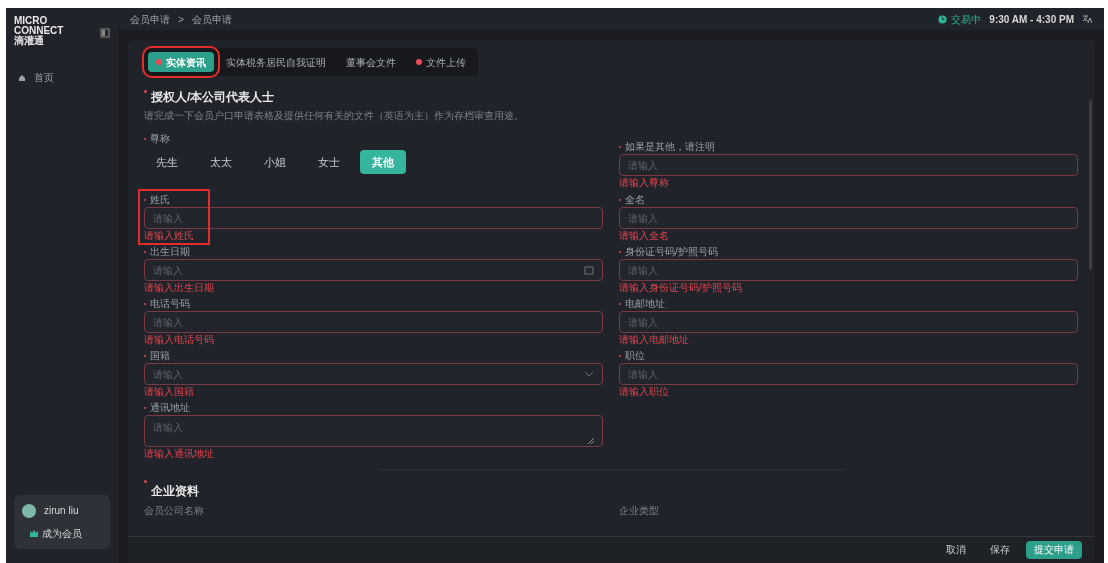 This screenshot has width=1108, height=563. What do you see at coordinates (150, 19) in the screenshot?
I see `breadcrumb-link: 会员申请` at bounding box center [150, 19].